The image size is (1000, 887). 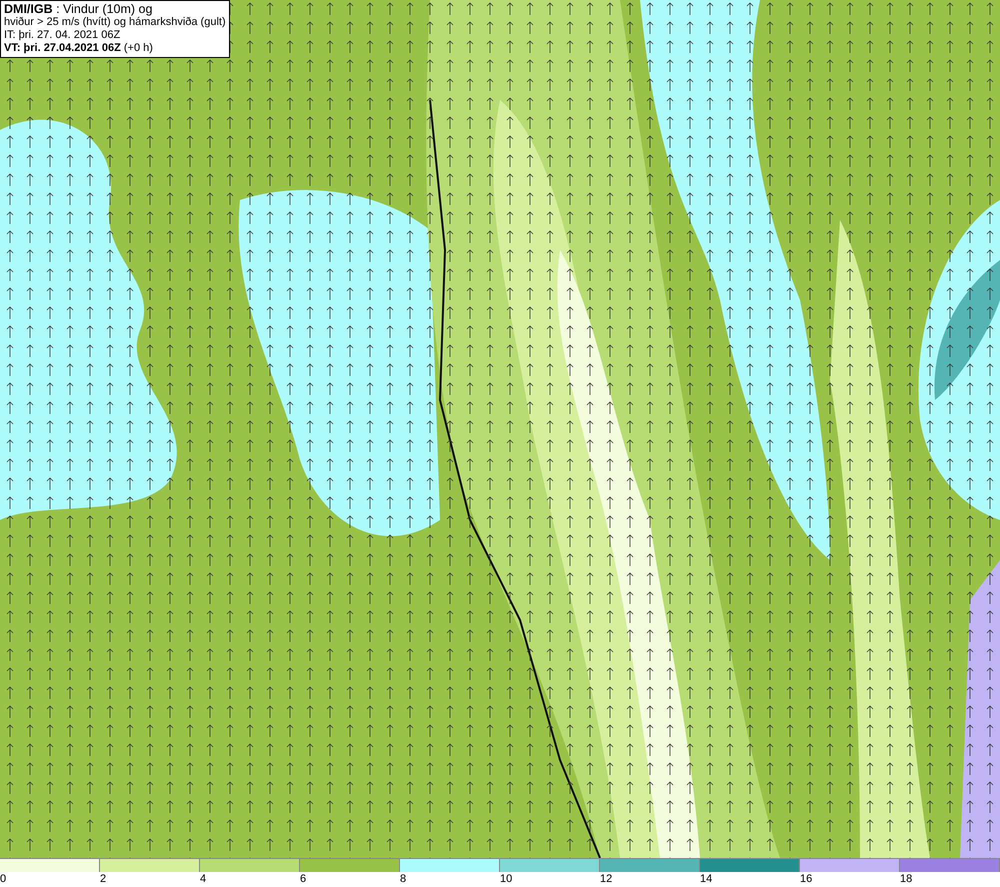 I want to click on legend-text: VT: þri. 27.04.2021 06Z (+0 h), so click(x=79, y=48).